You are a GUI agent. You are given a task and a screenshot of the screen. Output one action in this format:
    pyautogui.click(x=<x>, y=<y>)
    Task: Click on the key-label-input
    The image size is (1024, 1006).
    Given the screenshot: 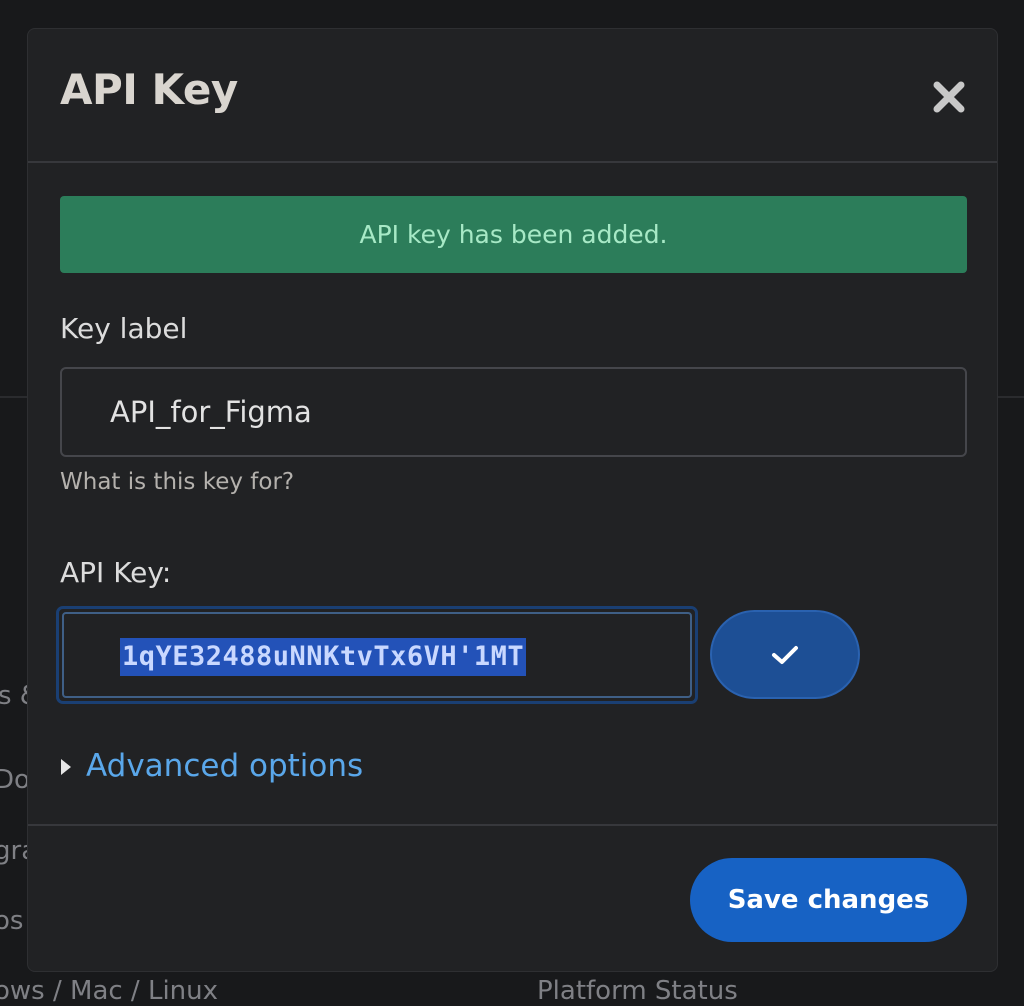 What is the action you would take?
    pyautogui.click(x=513, y=412)
    